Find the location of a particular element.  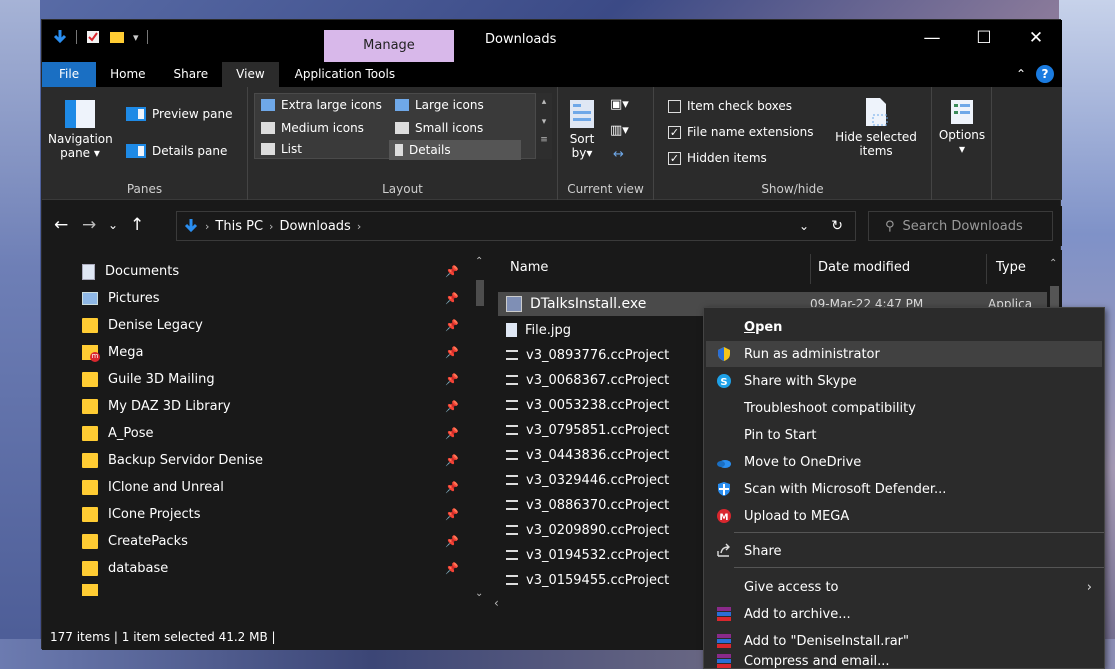

hidden-items-option: ✓ Hidden items is located at coordinates (717, 158).